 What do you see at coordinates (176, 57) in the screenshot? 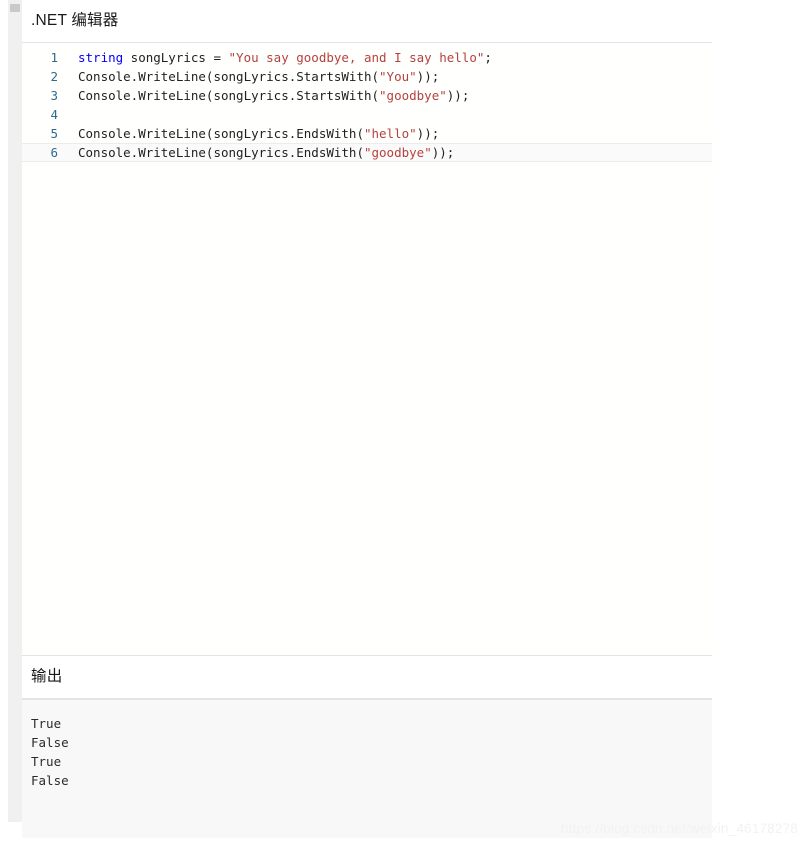
I see `code-token-plain: songLyrics =` at bounding box center [176, 57].